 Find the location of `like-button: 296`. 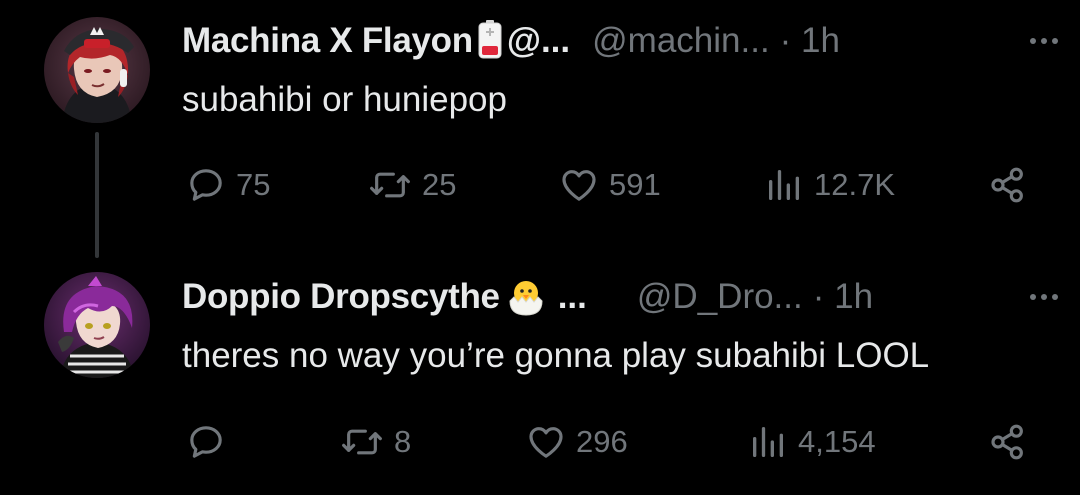

like-button: 296 is located at coordinates (577, 442).